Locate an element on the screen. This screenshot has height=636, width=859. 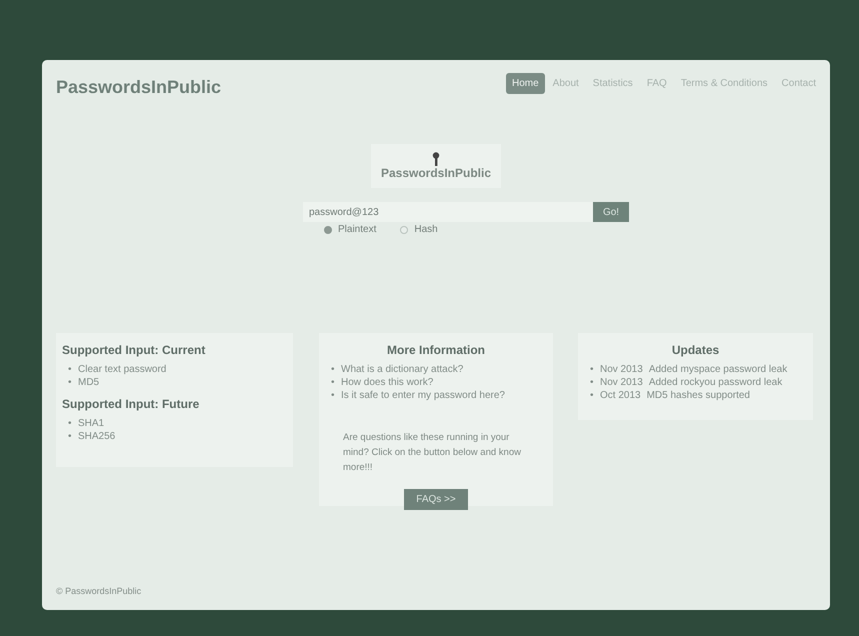
password-input: password@123 is located at coordinates (448, 212).